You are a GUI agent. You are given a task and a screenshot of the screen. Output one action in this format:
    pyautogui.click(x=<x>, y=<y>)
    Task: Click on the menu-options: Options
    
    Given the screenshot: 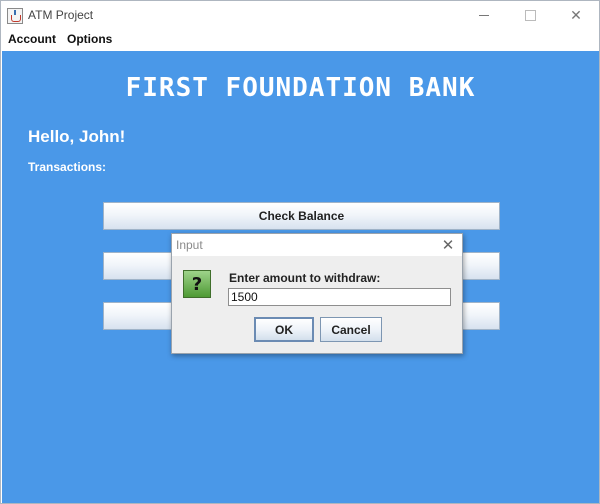 What is the action you would take?
    pyautogui.click(x=89, y=39)
    